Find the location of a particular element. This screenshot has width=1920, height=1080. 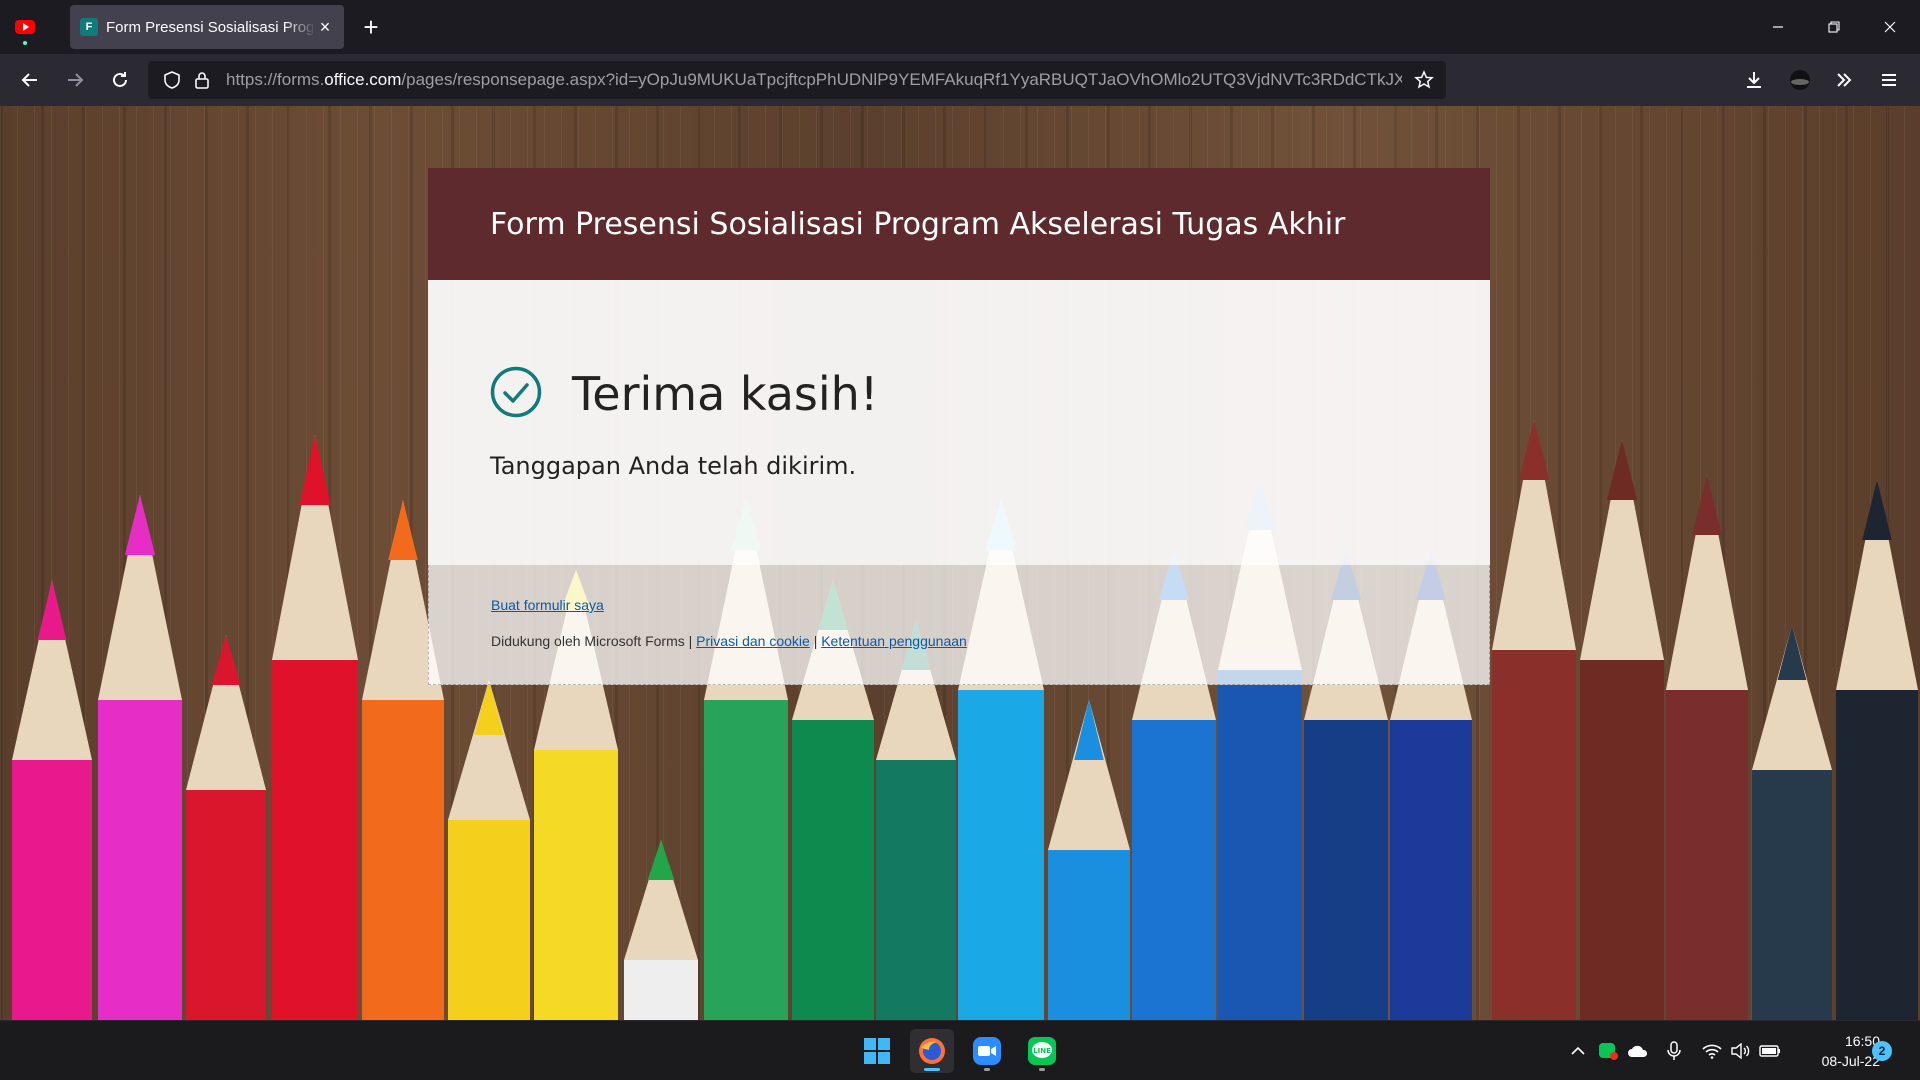

tray-volume is located at coordinates (1741, 1051).